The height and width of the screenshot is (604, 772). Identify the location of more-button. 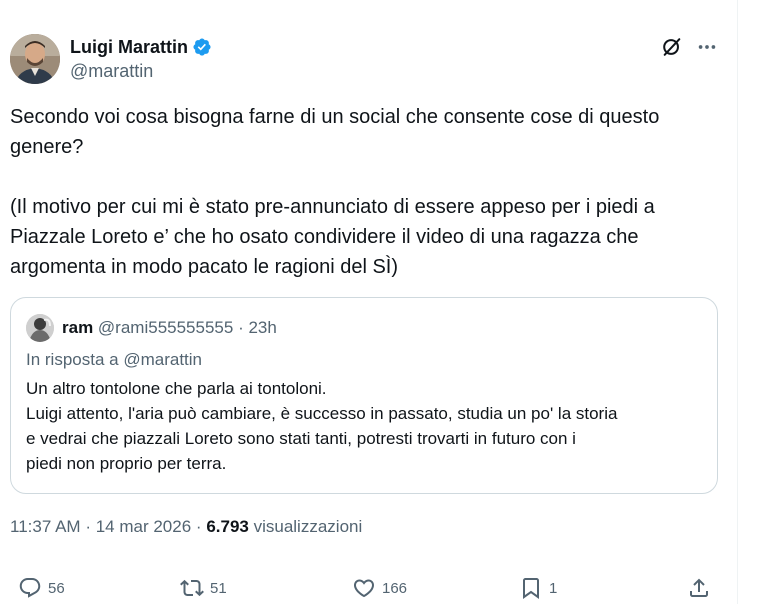
(707, 47).